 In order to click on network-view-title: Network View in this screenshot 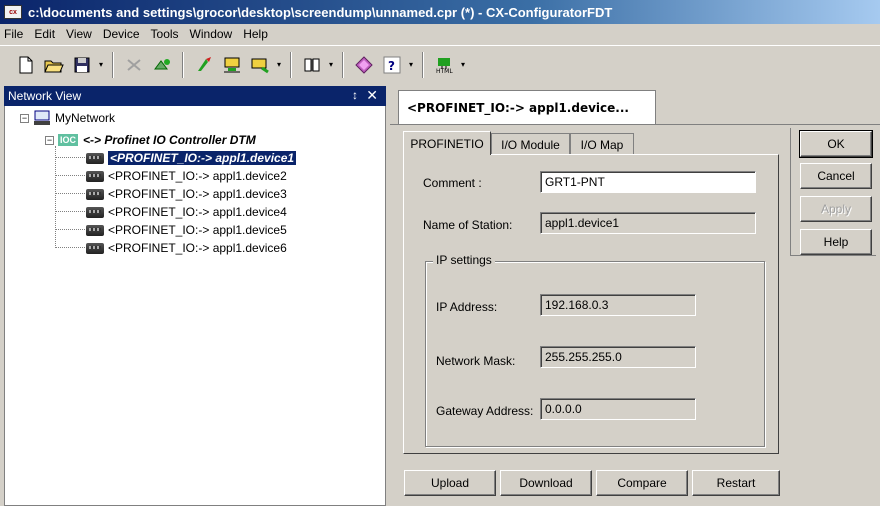, I will do `click(45, 96)`.